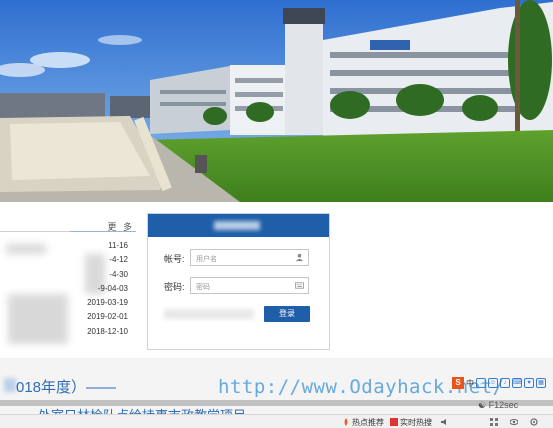 Image resolution: width=553 pixels, height=428 pixels. What do you see at coordinates (514, 422) in the screenshot?
I see `eye-icon` at bounding box center [514, 422].